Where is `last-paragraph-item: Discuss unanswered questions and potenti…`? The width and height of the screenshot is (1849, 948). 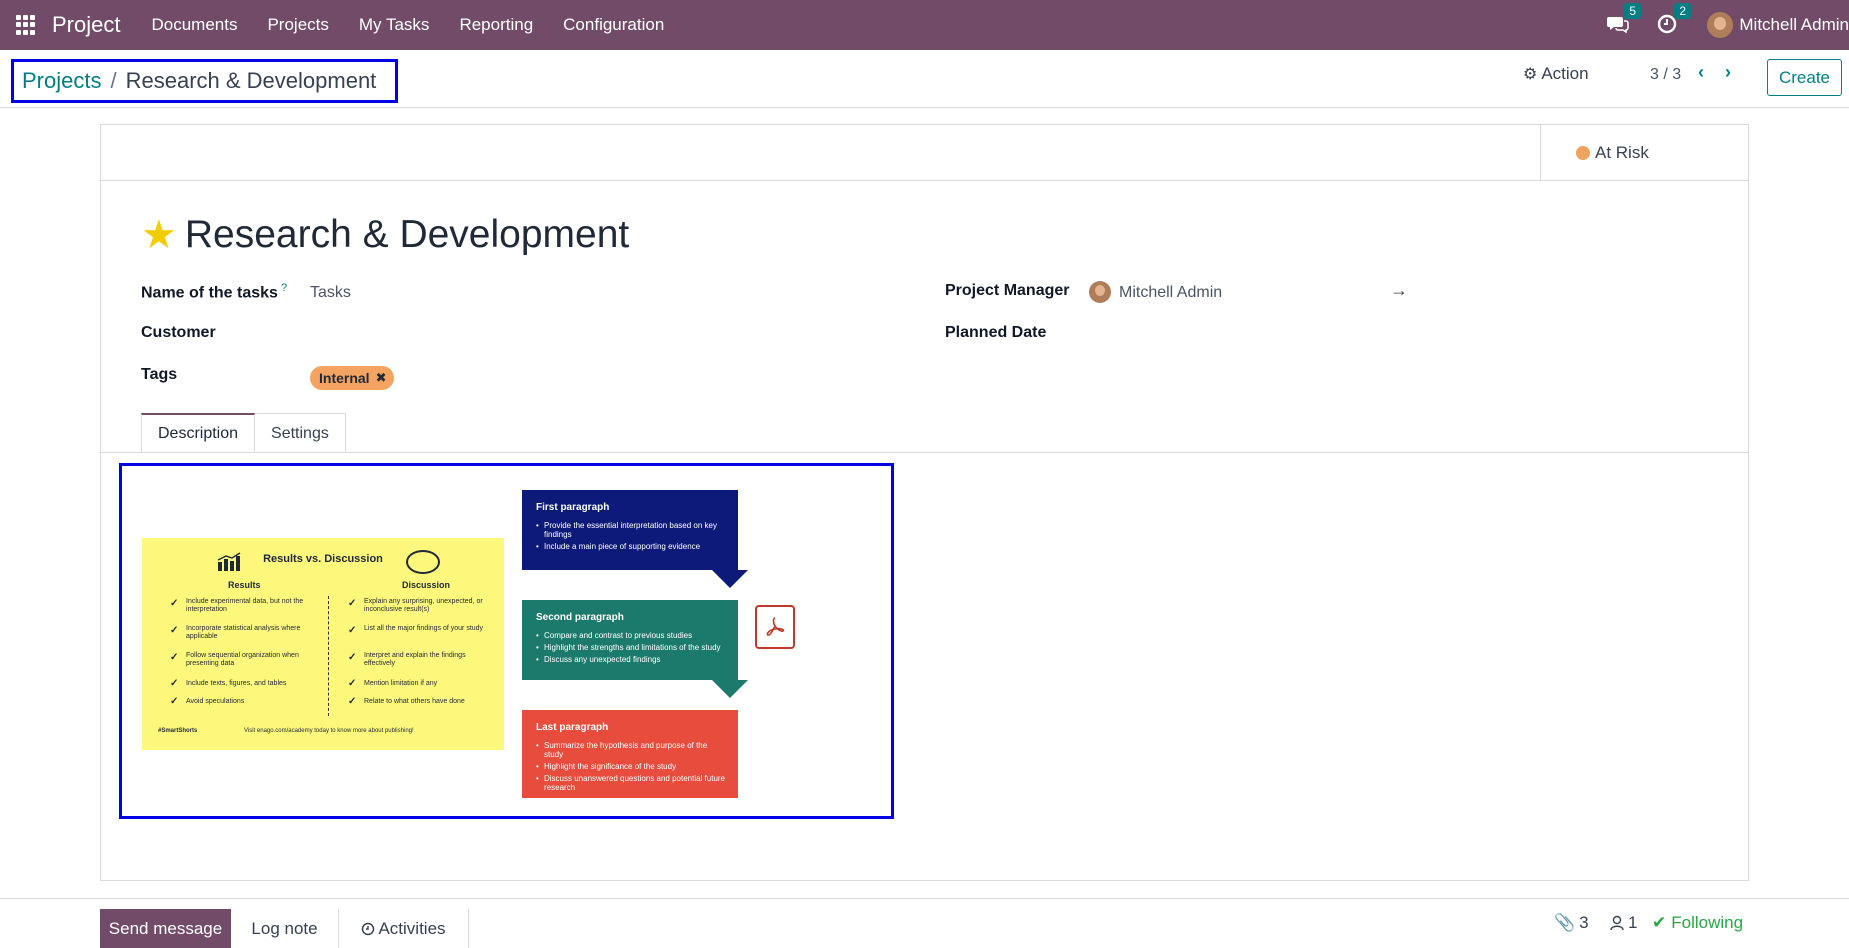
last-paragraph-item: Discuss unanswered questions and potenti… is located at coordinates (632, 783).